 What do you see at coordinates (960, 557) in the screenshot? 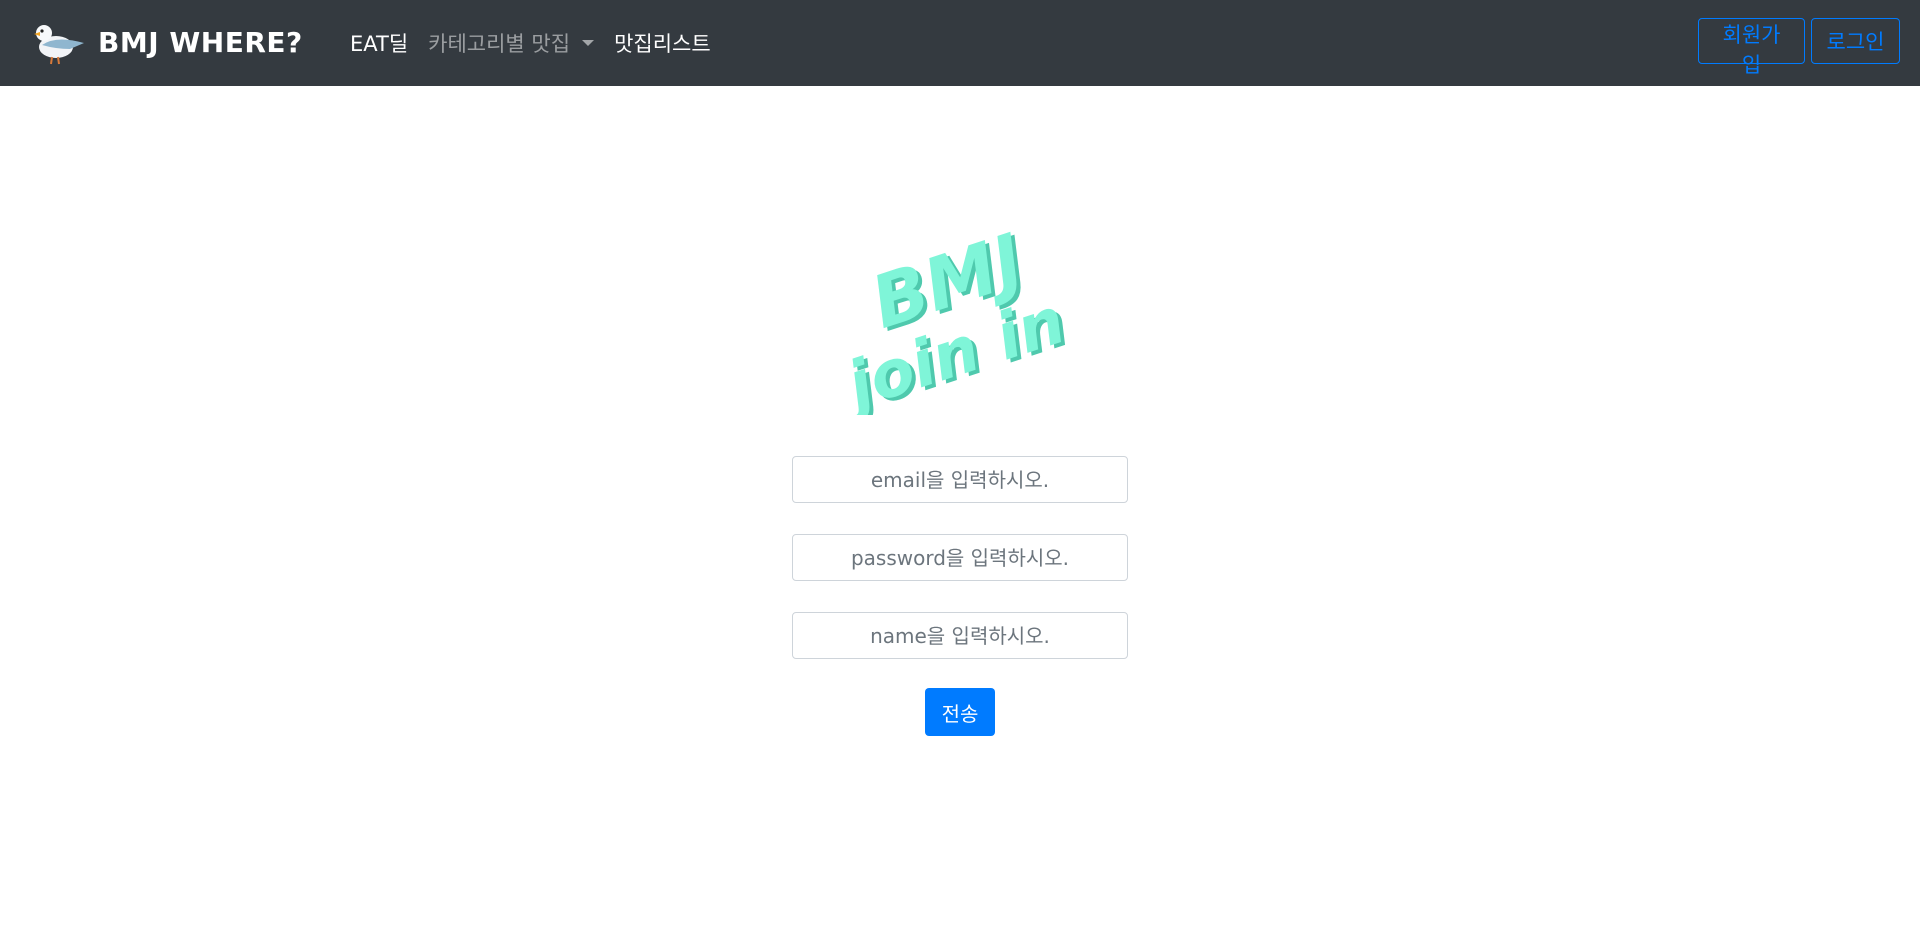
I see `password-field` at bounding box center [960, 557].